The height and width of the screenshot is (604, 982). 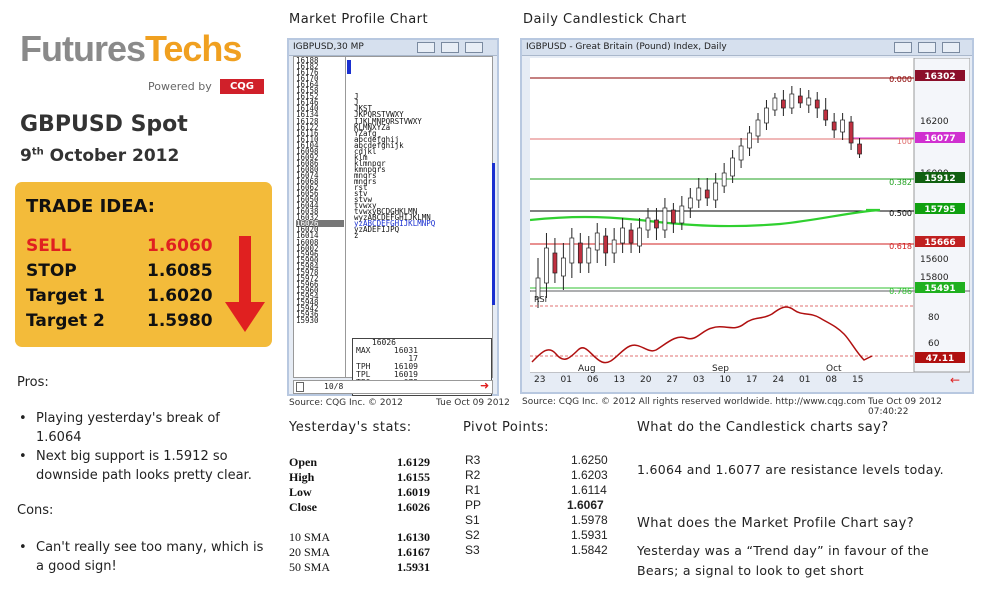 I want to click on mp-scrollbar: 10/8 ➜, so click(x=393, y=386).